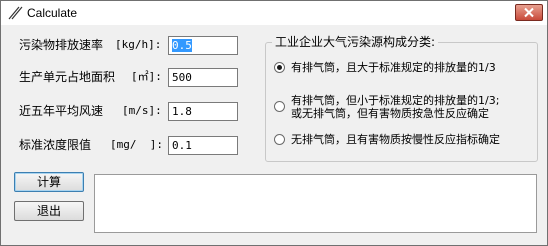 This screenshot has width=548, height=246. What do you see at coordinates (355, 42) in the screenshot?
I see `source-classification-title: 工业企业大气污染源构成分类:` at bounding box center [355, 42].